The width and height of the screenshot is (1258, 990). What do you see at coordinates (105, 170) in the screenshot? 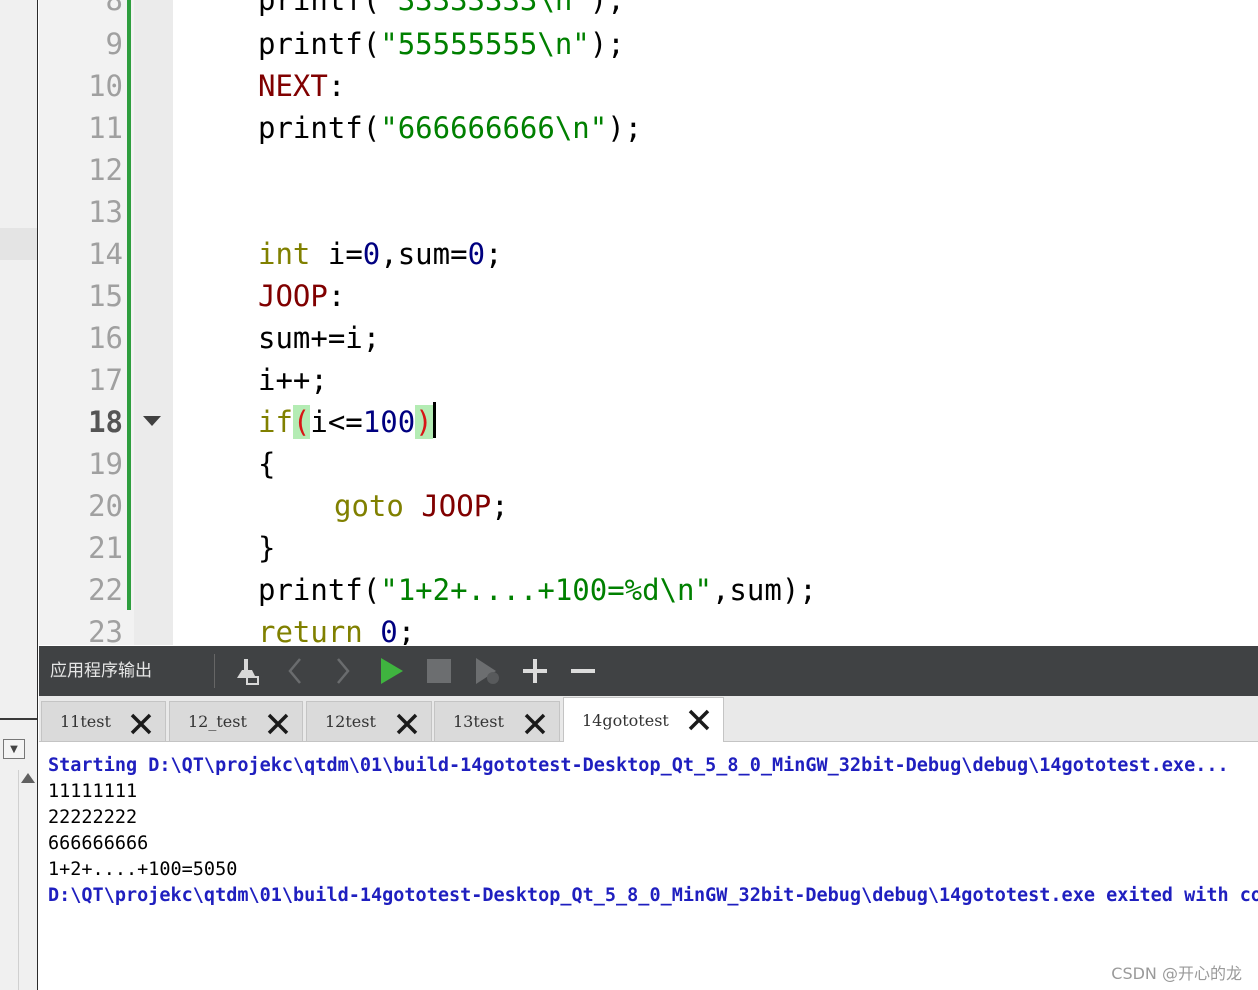
I see `line-number: 12` at bounding box center [105, 170].